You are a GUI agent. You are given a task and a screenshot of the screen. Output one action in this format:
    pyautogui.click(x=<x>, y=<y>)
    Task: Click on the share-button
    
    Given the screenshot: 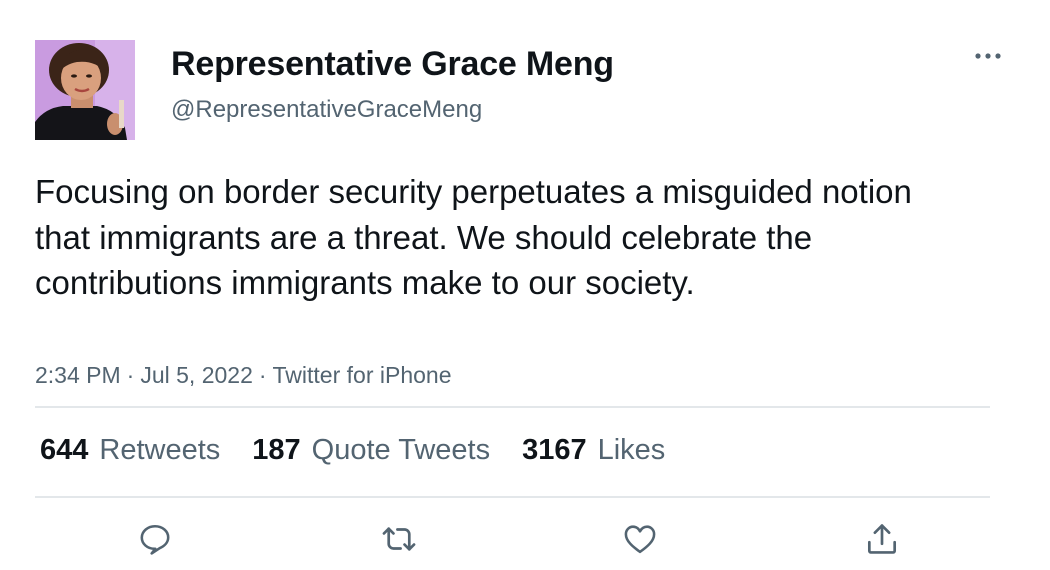 What is the action you would take?
    pyautogui.click(x=882, y=539)
    